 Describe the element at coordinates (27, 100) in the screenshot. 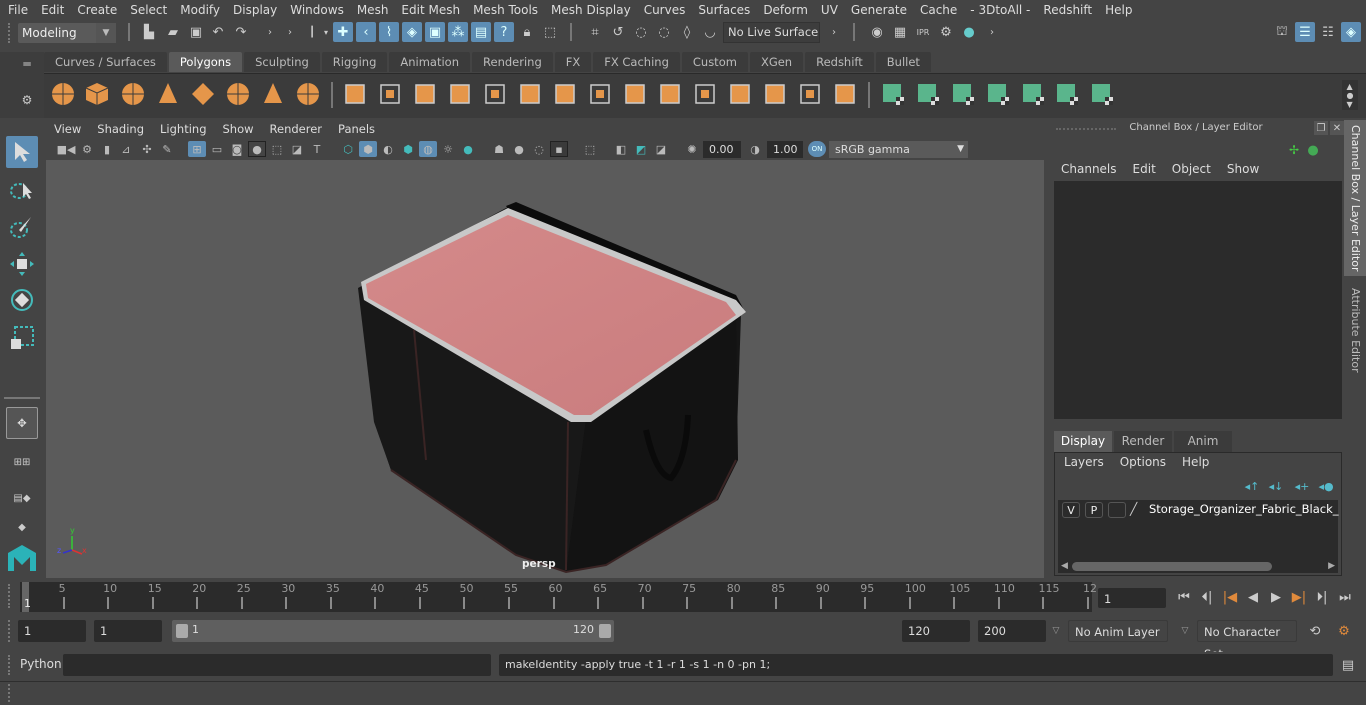

I see `shelf-settings-gear-icon: ⚙` at that location.